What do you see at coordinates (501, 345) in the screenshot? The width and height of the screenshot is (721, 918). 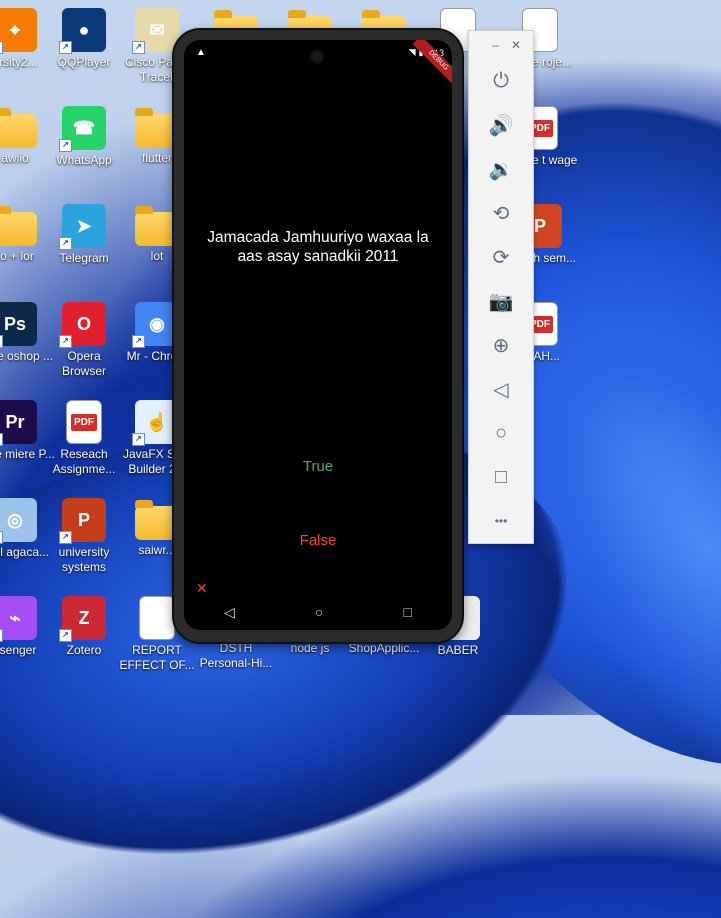 I see `zoom-icon: ⊕` at bounding box center [501, 345].